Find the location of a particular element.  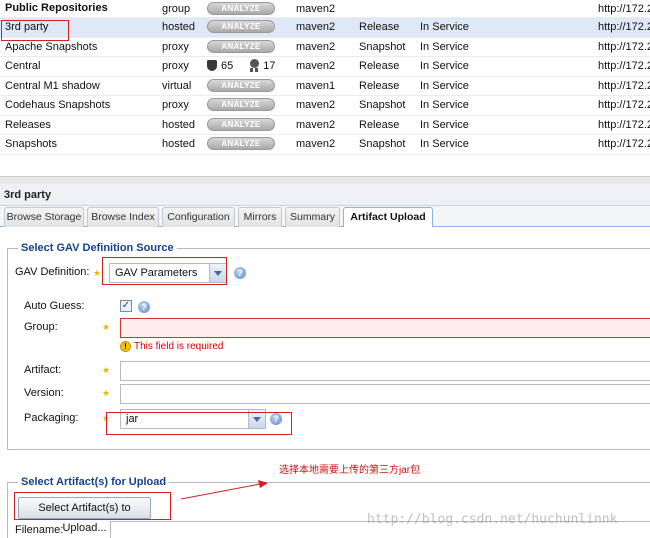

gav-legend: Select GAV Definition Source is located at coordinates (97, 248).